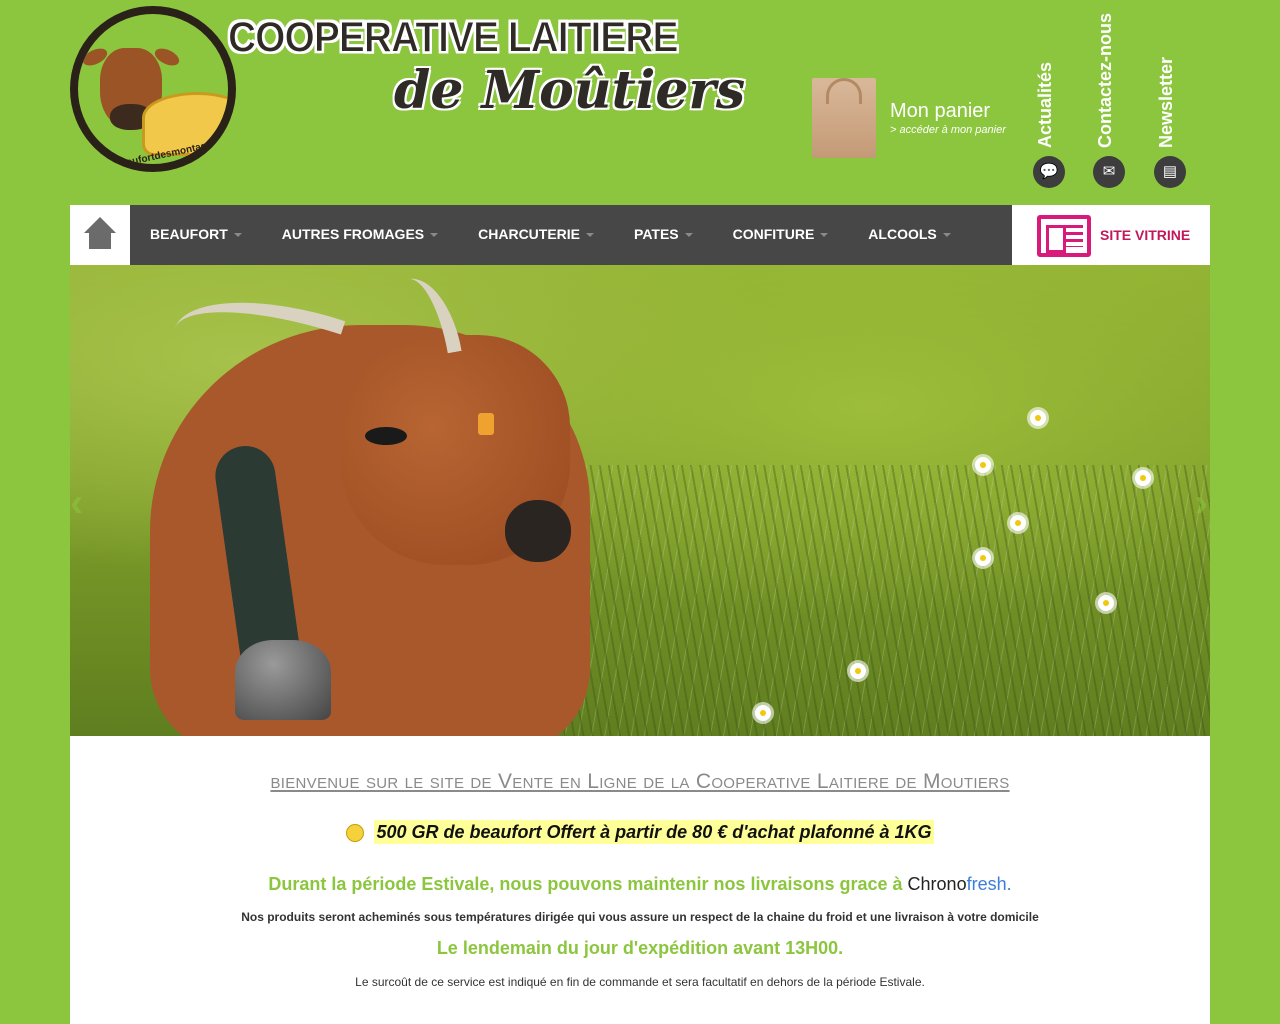 Image resolution: width=1280 pixels, height=1024 pixels. I want to click on nav-item-beaufort: BEAUFORT, so click(196, 235).